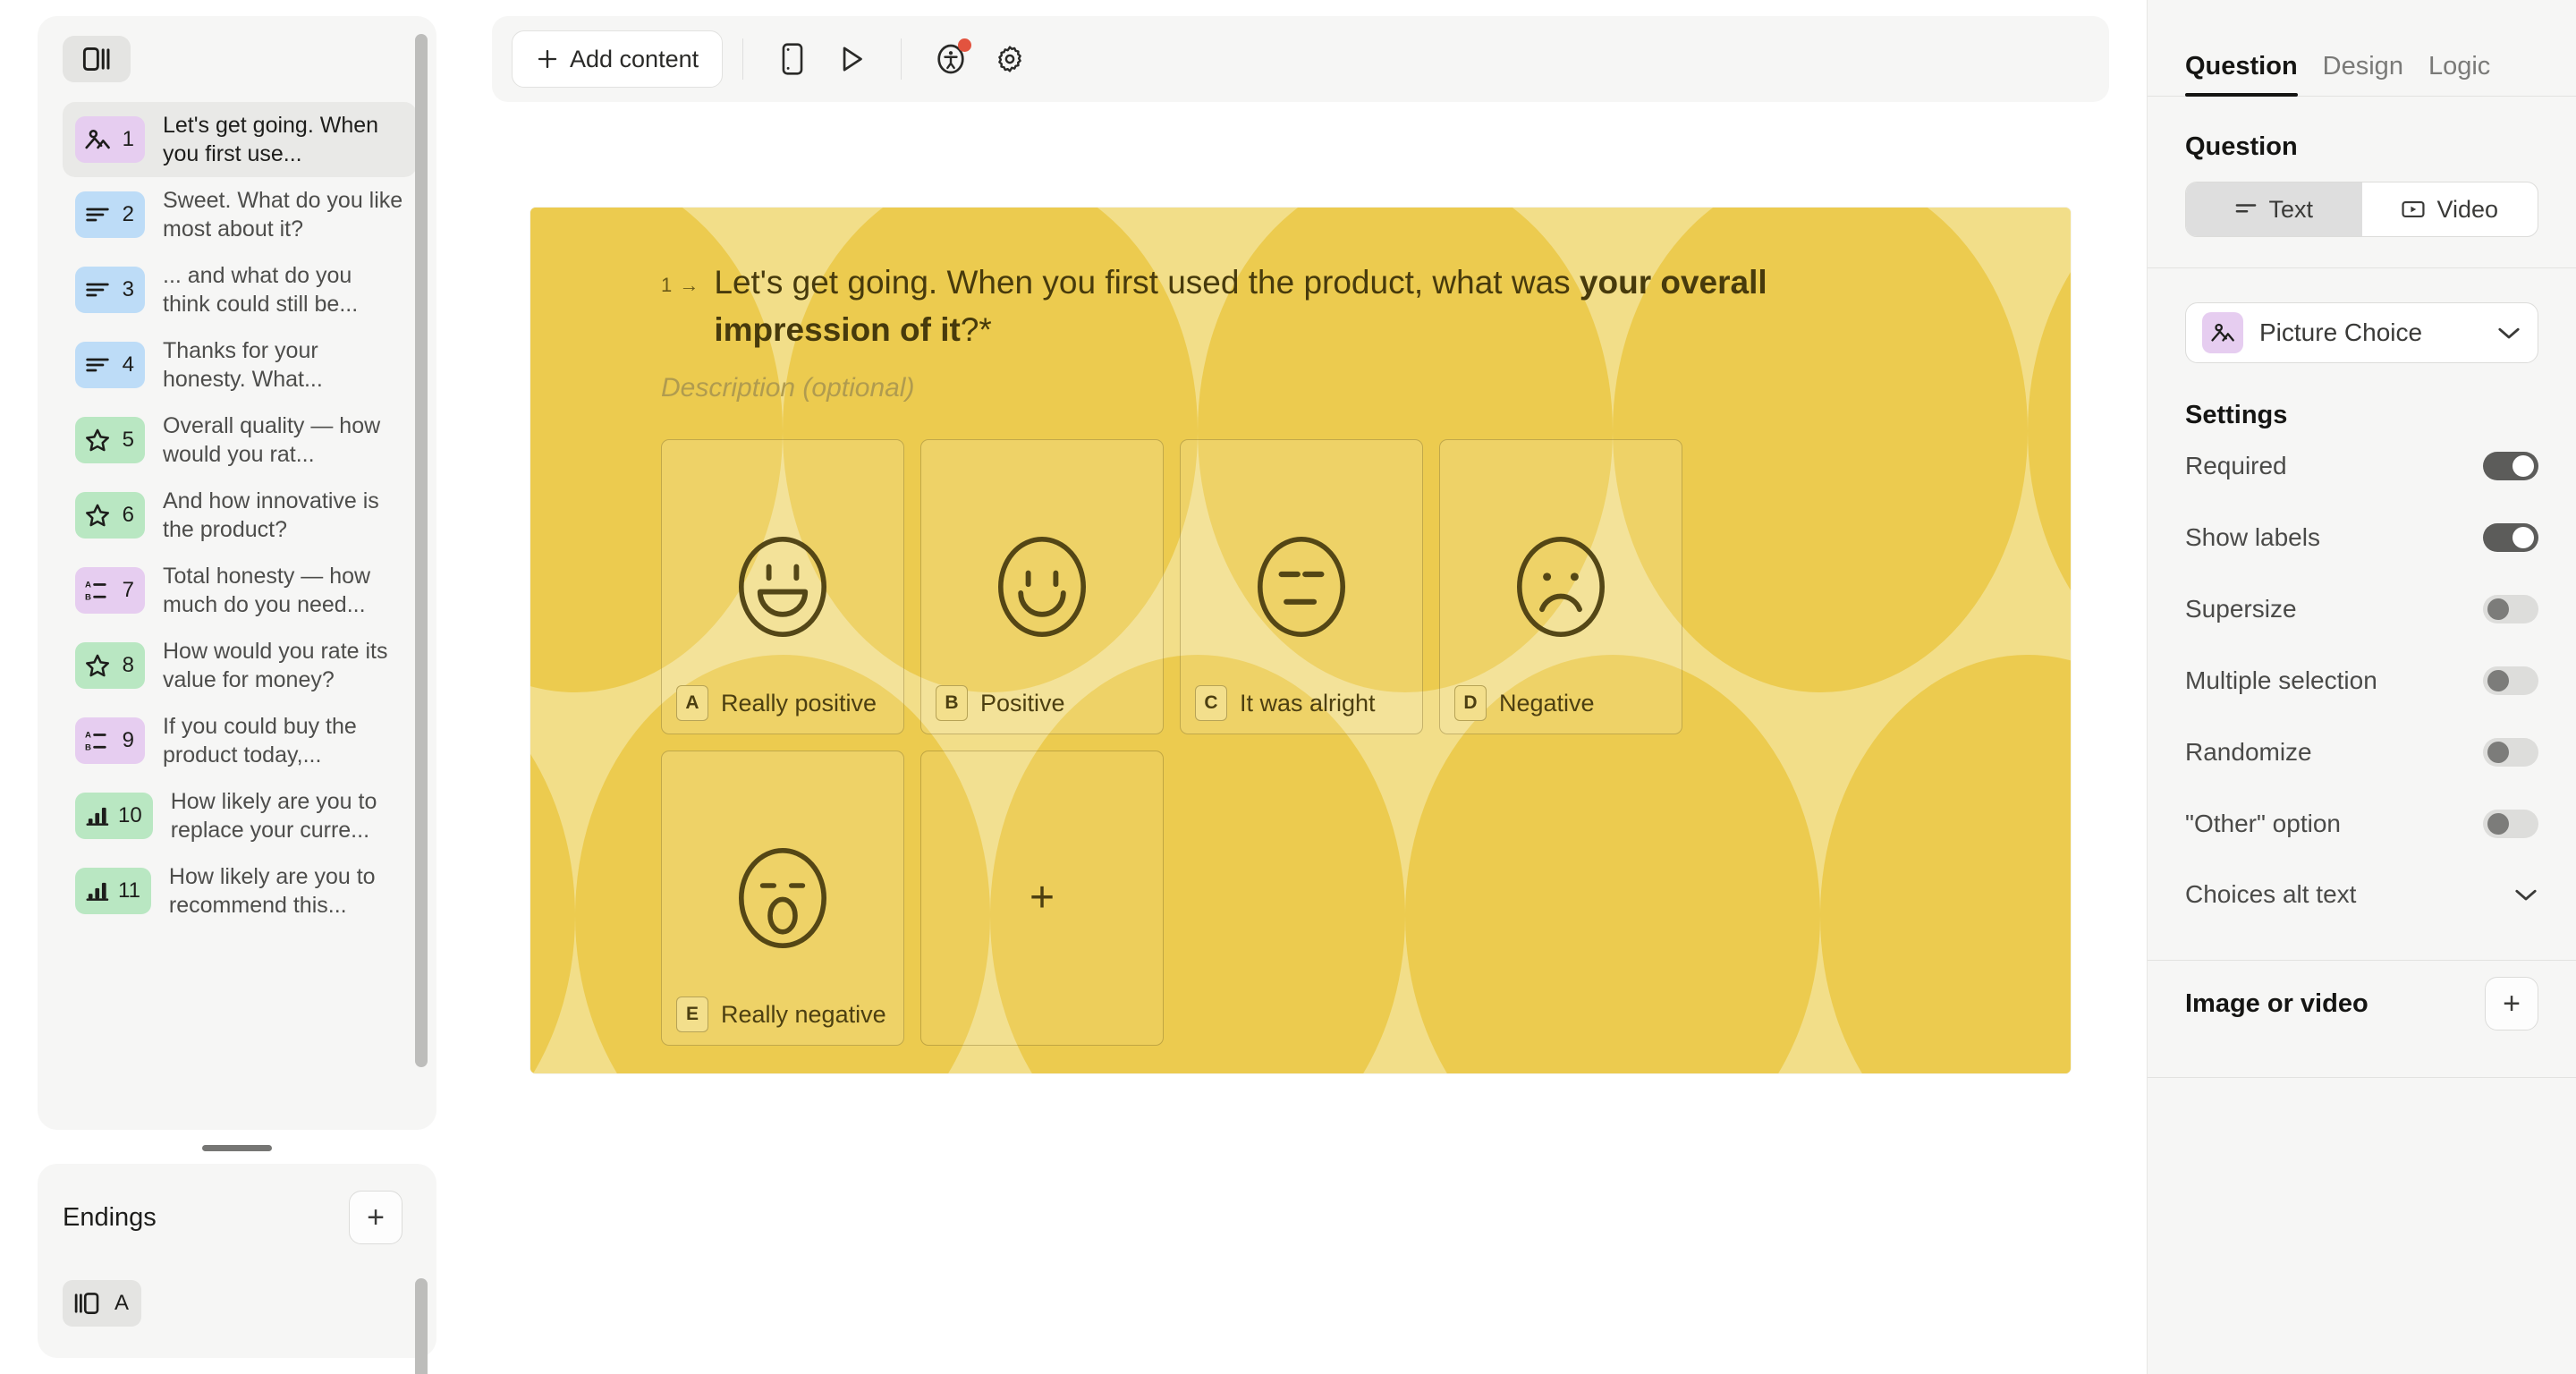 The image size is (2576, 1374). Describe the element at coordinates (680, 278) in the screenshot. I see `question-number: 1 →` at that location.